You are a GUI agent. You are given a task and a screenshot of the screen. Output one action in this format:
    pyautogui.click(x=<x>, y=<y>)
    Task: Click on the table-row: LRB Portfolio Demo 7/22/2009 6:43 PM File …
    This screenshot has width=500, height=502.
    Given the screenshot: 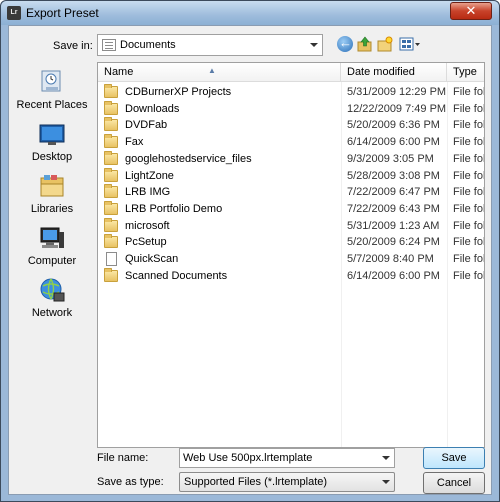 What is the action you would take?
    pyautogui.click(x=291, y=209)
    